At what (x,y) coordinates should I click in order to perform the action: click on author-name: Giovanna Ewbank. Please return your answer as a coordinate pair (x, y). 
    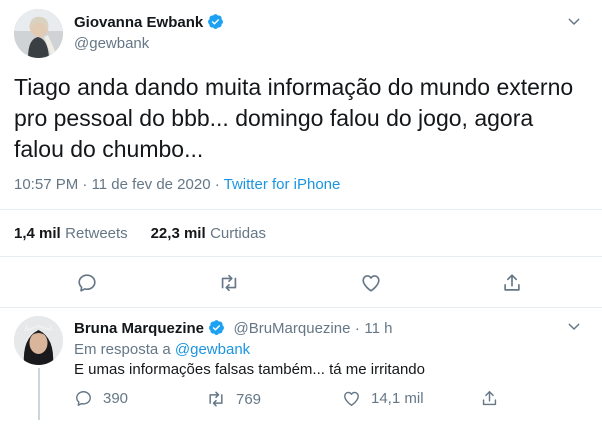
    Looking at the image, I should click on (149, 23).